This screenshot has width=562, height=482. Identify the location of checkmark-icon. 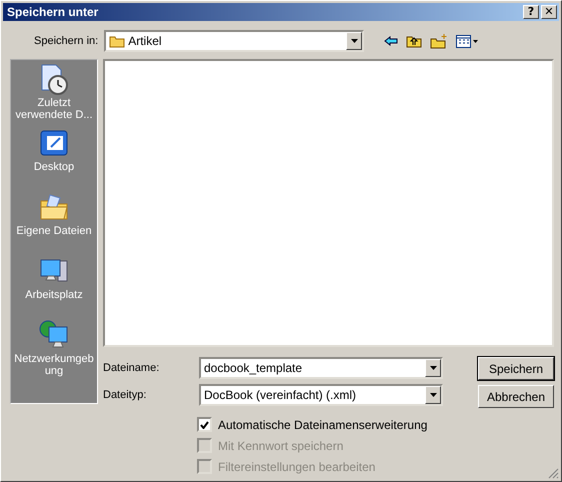
(204, 424).